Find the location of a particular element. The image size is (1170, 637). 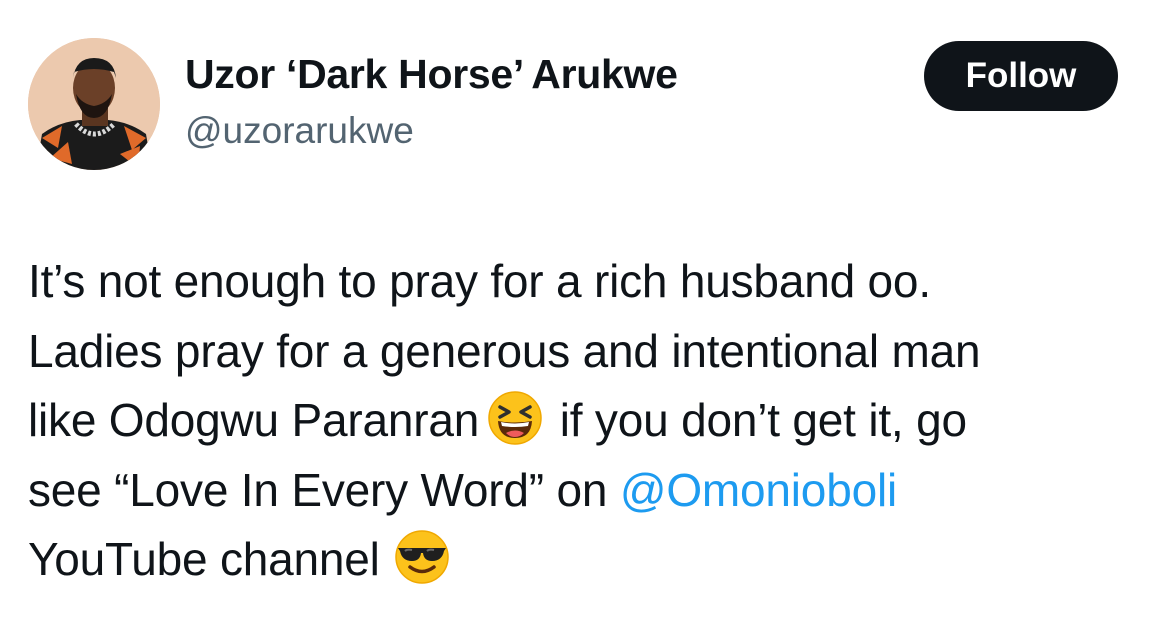

follow-button: Follow is located at coordinates (1021, 76).